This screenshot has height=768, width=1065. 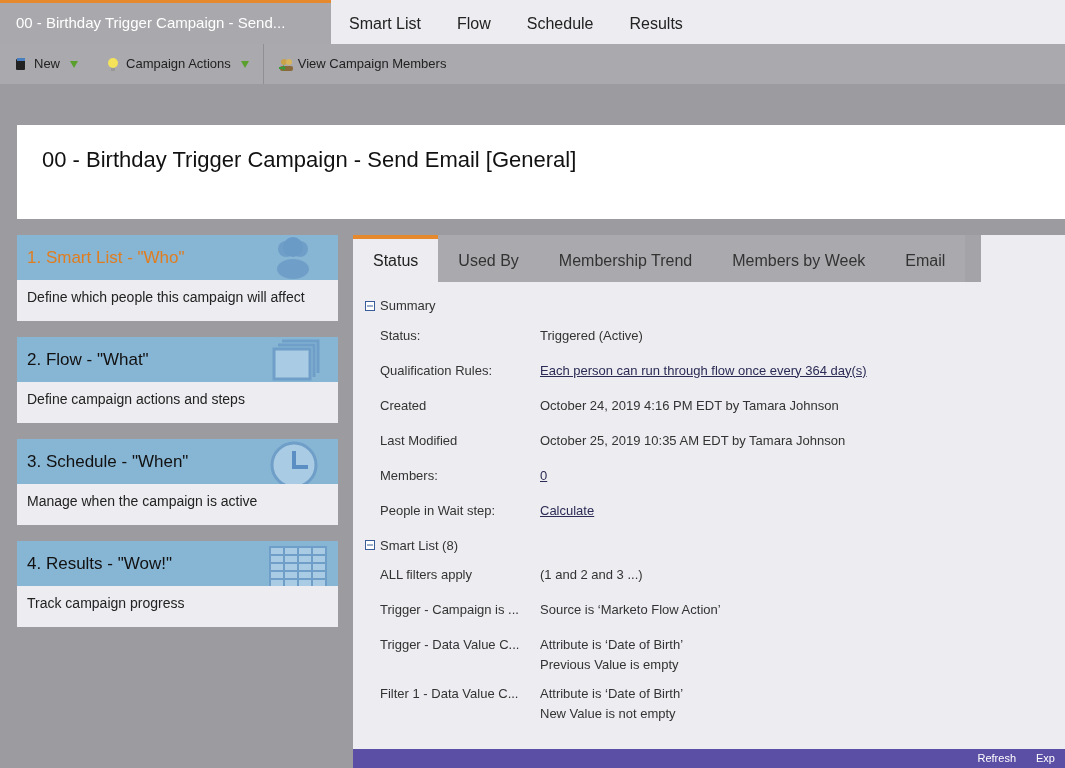 I want to click on step-description: Manage when the campaign is active, so click(x=142, y=501).